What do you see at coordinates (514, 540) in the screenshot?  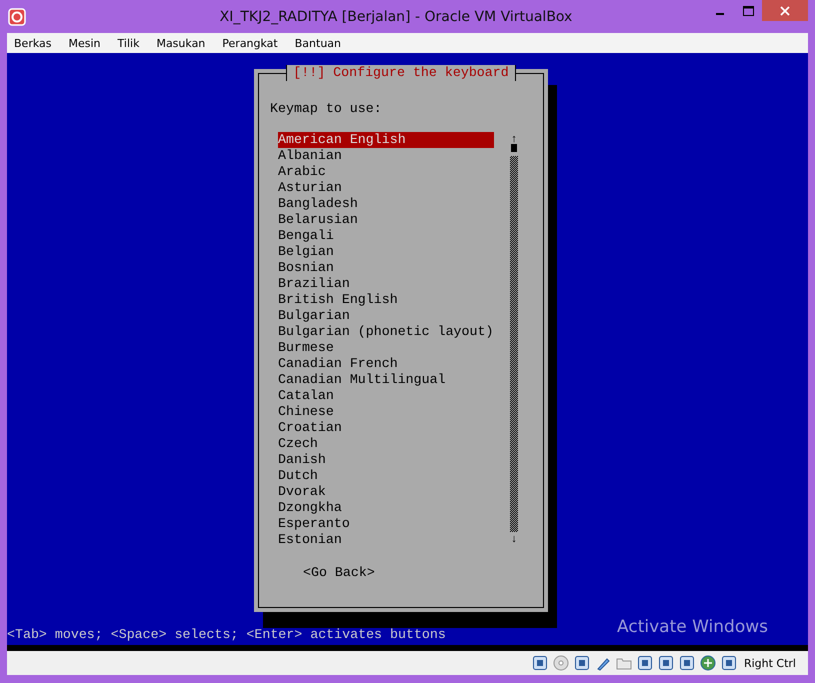 I see `scroll-down-arrow: ↓` at bounding box center [514, 540].